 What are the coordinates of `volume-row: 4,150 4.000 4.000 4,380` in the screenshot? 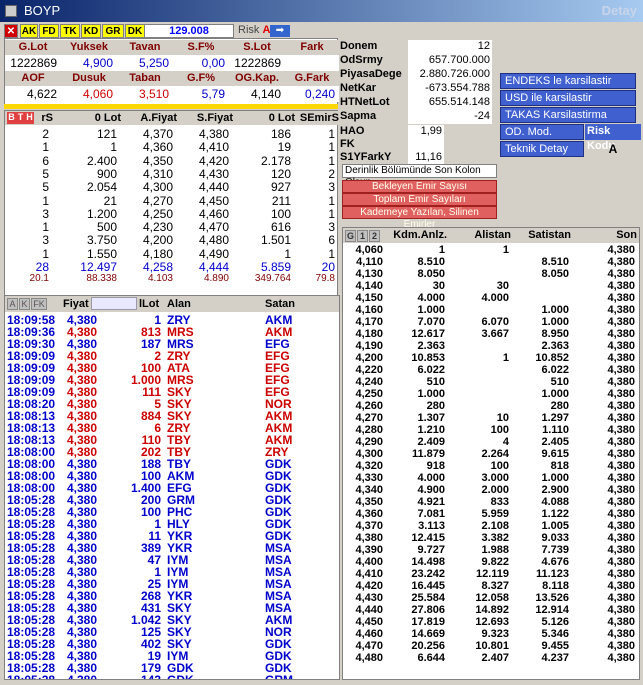 It's located at (491, 298).